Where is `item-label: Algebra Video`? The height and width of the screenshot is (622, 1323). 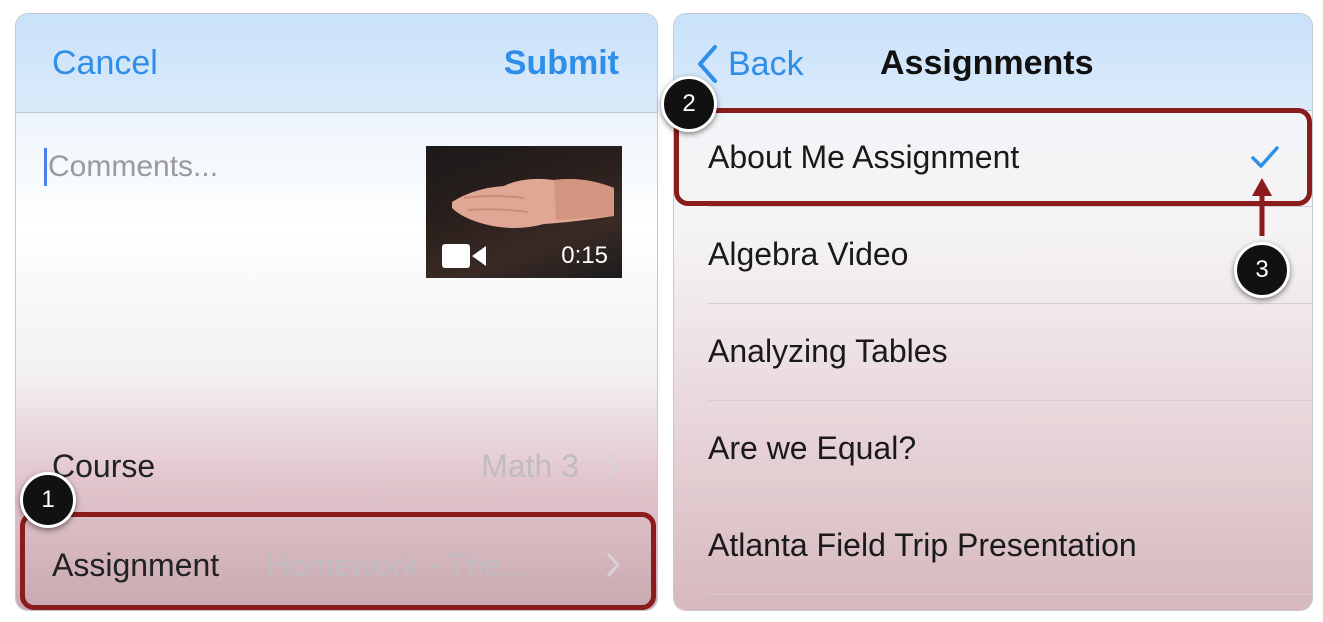
item-label: Algebra Video is located at coordinates (808, 254).